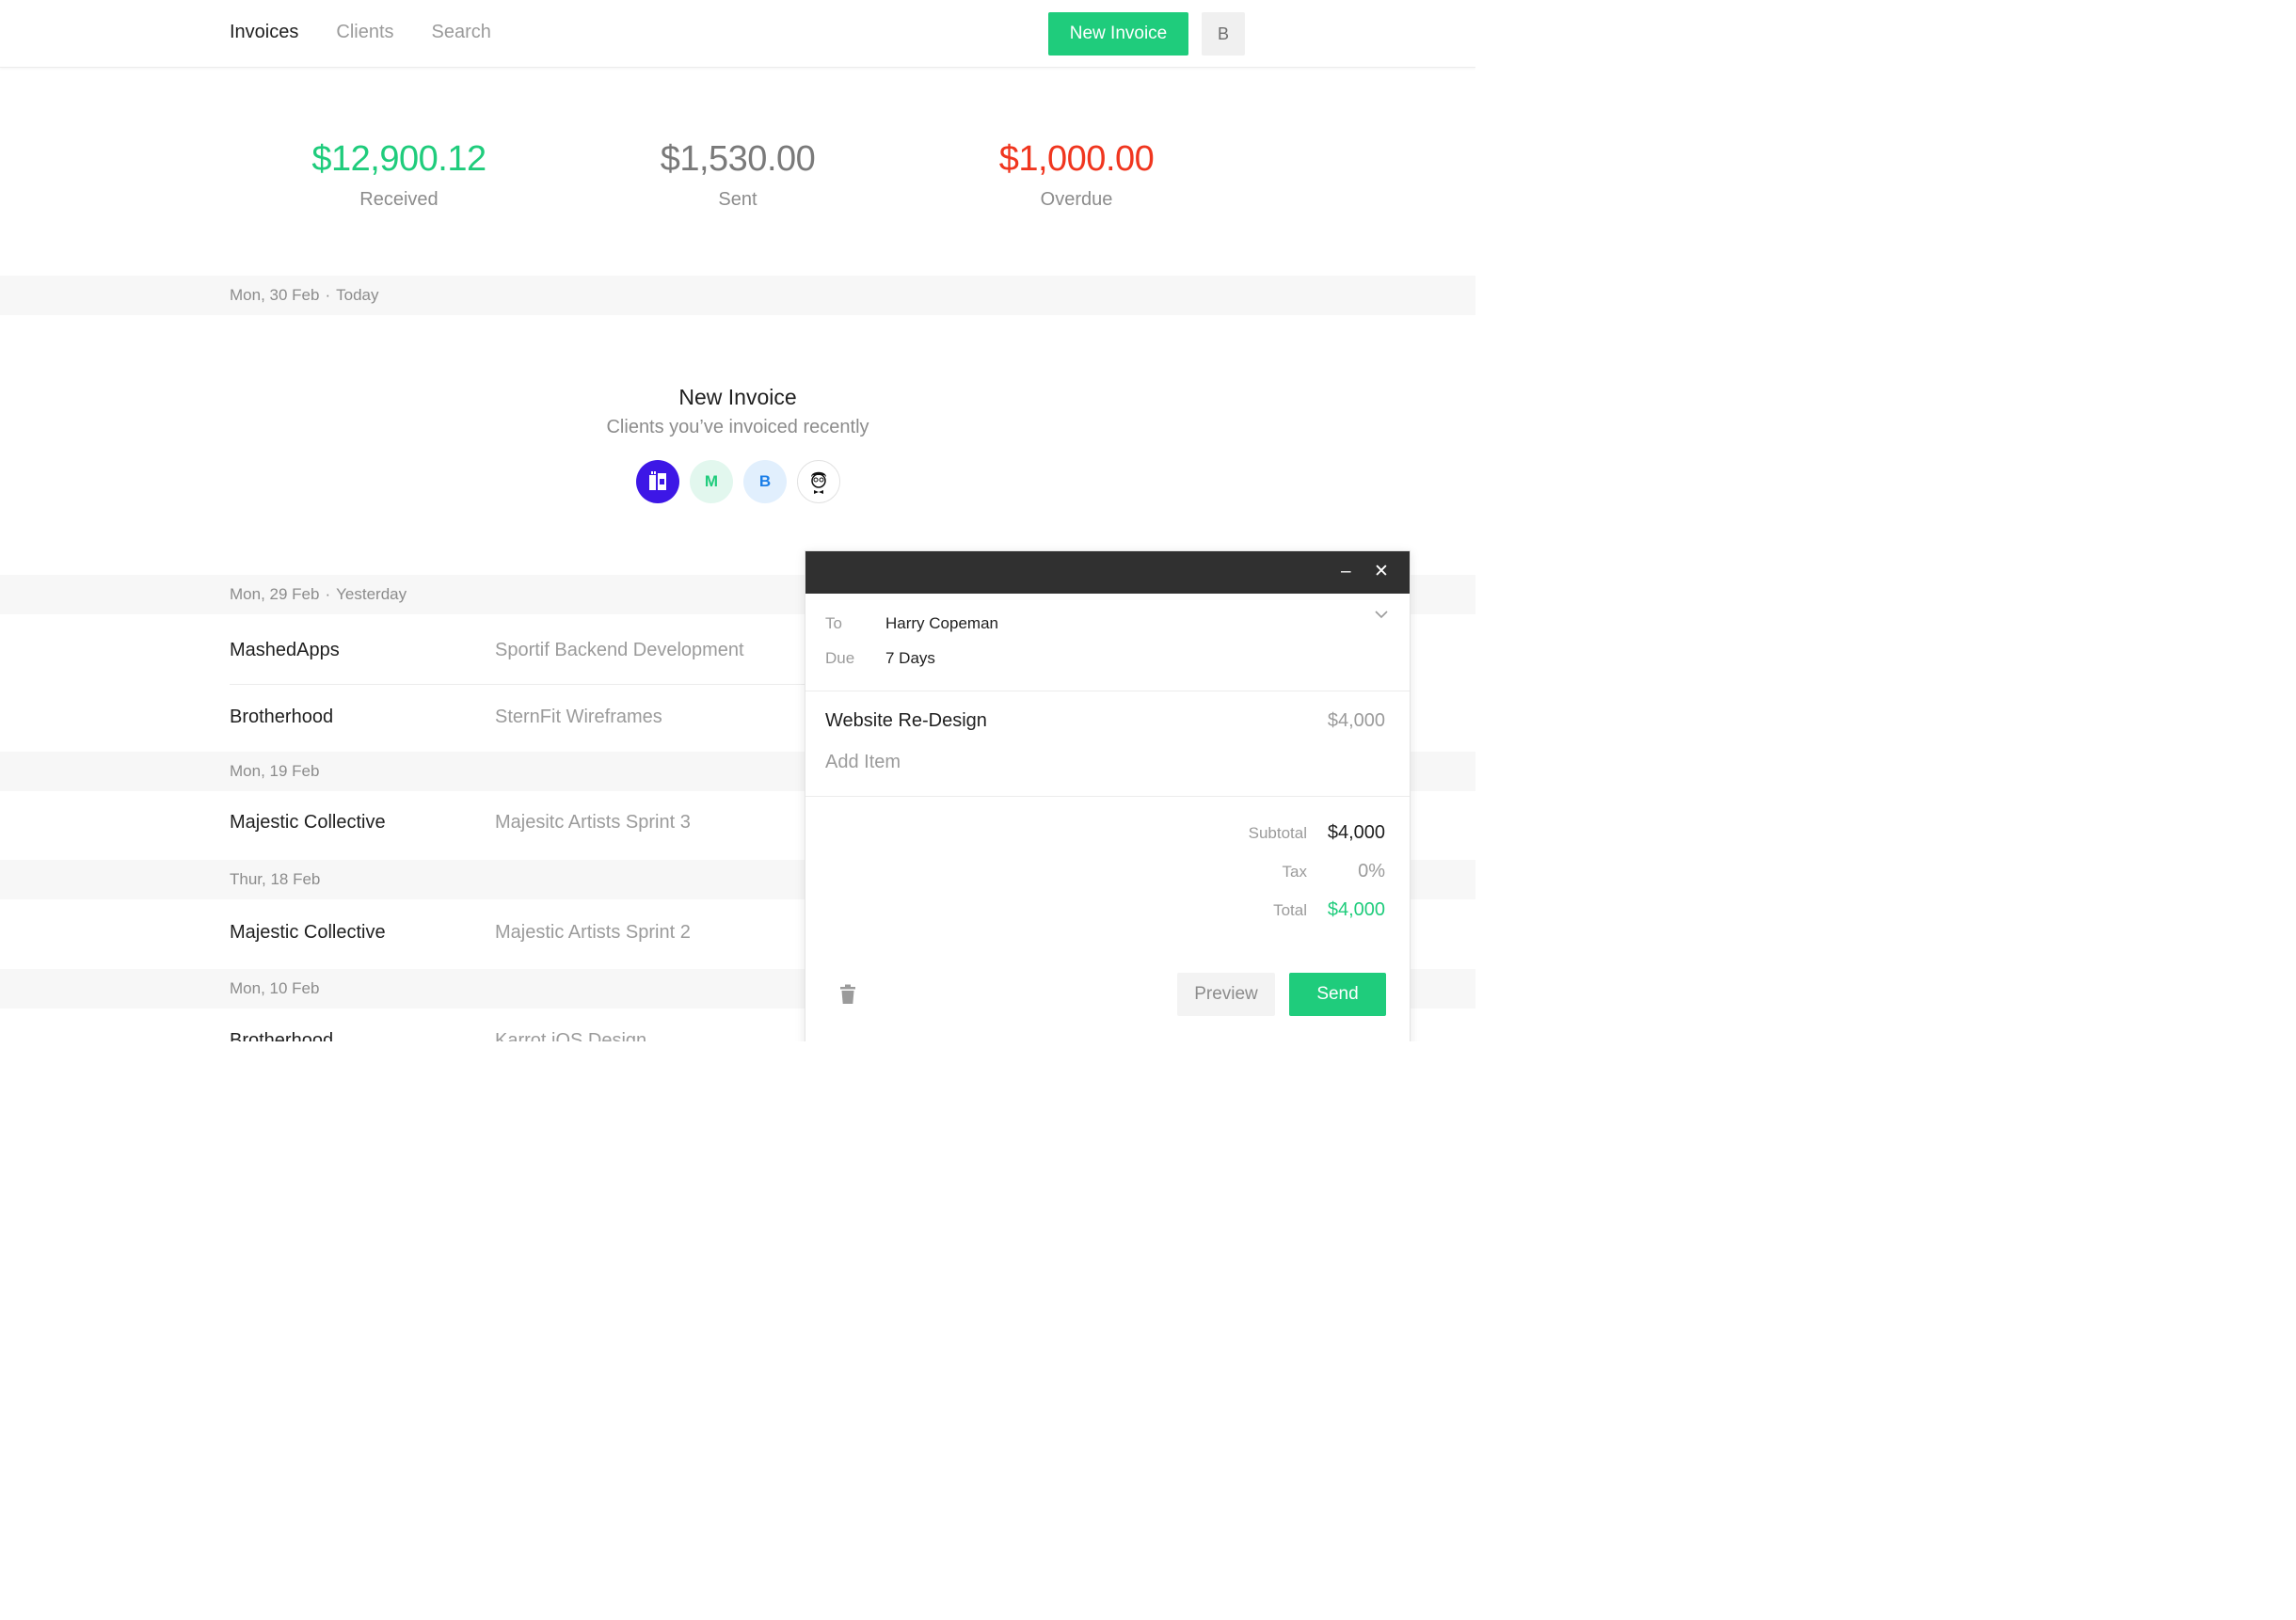 The width and height of the screenshot is (2296, 1620). What do you see at coordinates (517, 1025) in the screenshot?
I see `invoice-row: Brotherhood Karrot iOS Design` at bounding box center [517, 1025].